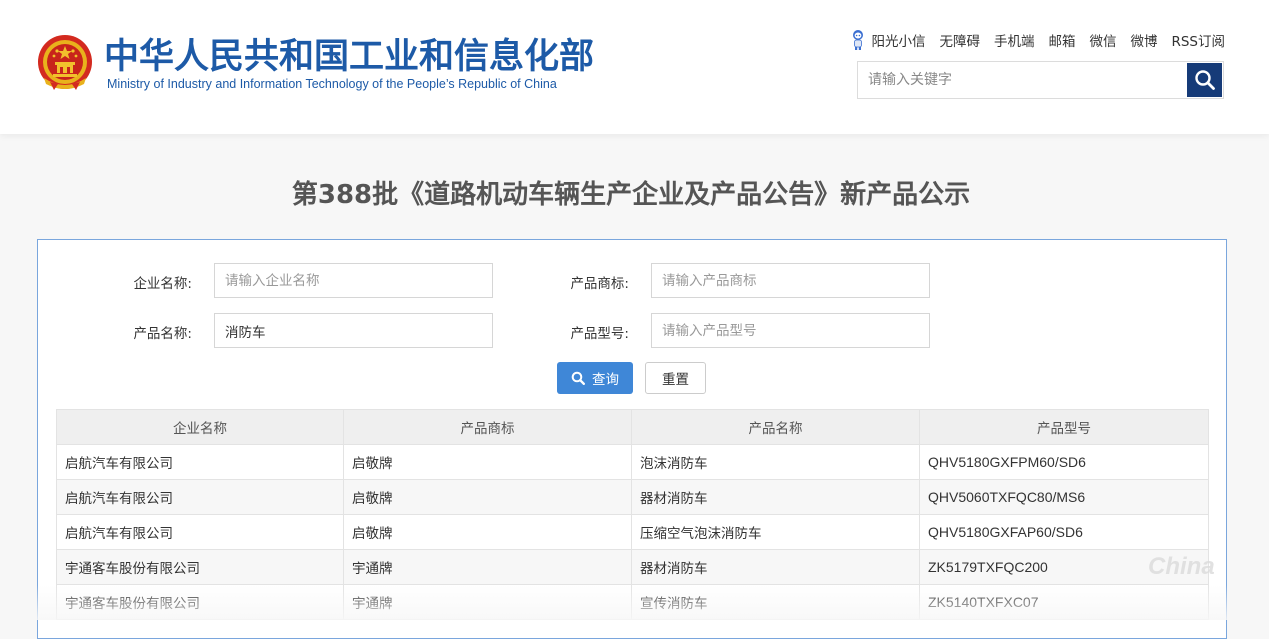 This screenshot has height=639, width=1269. Describe the element at coordinates (1064, 497) in the screenshot. I see `cell-model: QHV5060TXFQC80/MS6` at that location.